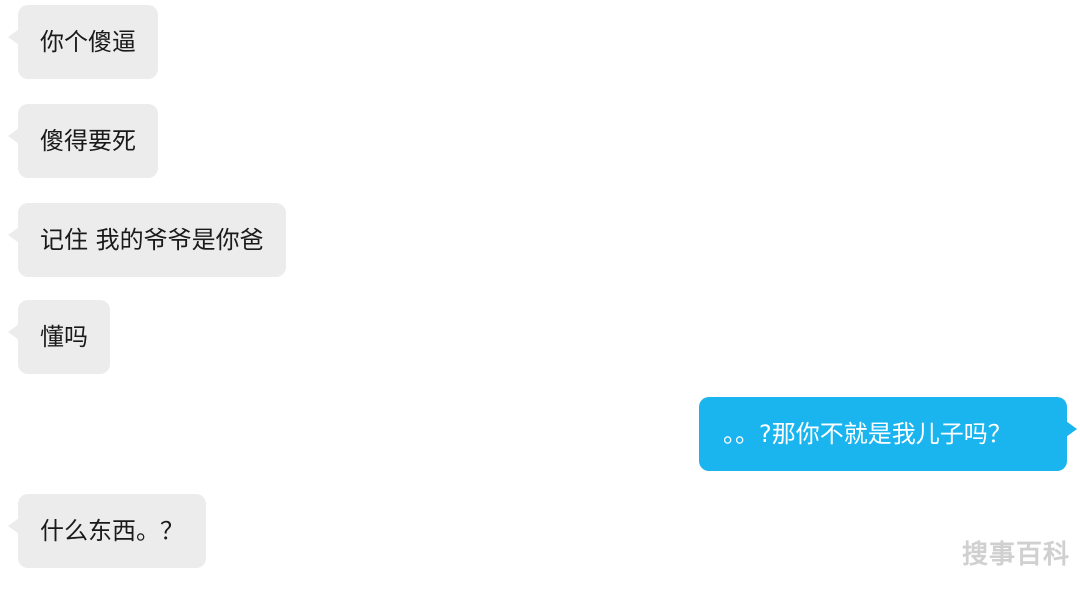  What do you see at coordinates (88, 42) in the screenshot?
I see `message-text: 你个傻逼` at bounding box center [88, 42].